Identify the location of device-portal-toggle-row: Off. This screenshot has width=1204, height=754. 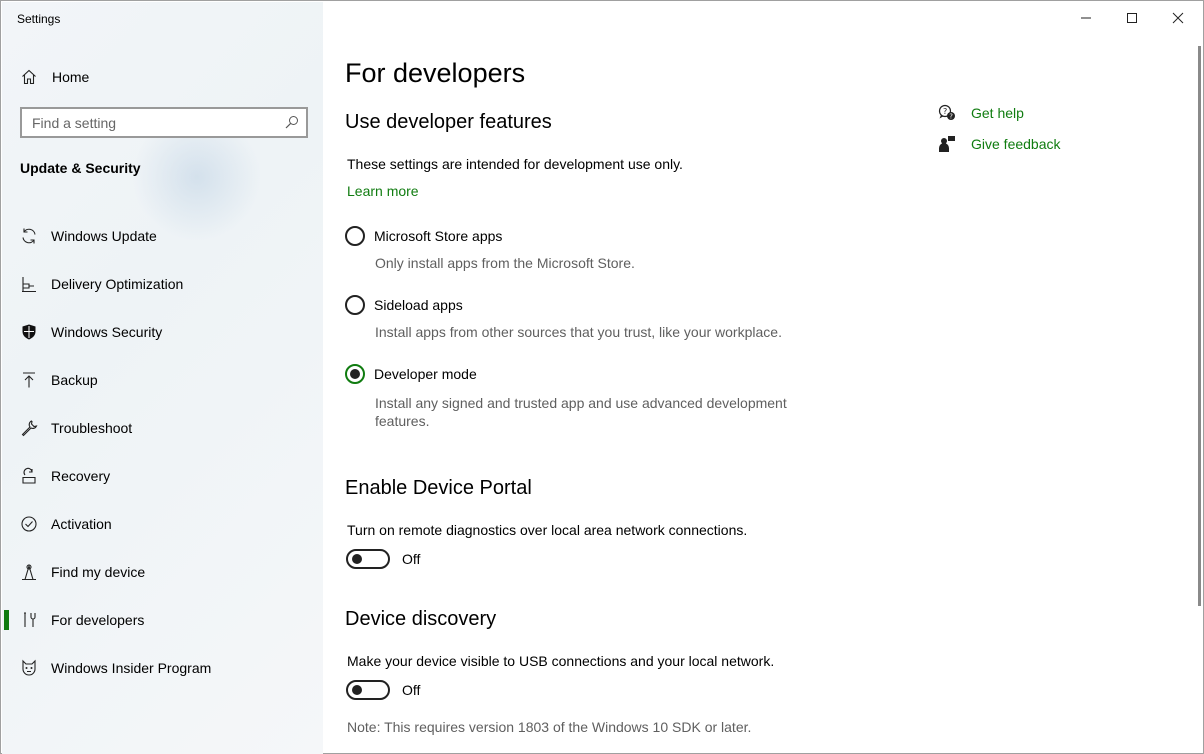
(383, 559).